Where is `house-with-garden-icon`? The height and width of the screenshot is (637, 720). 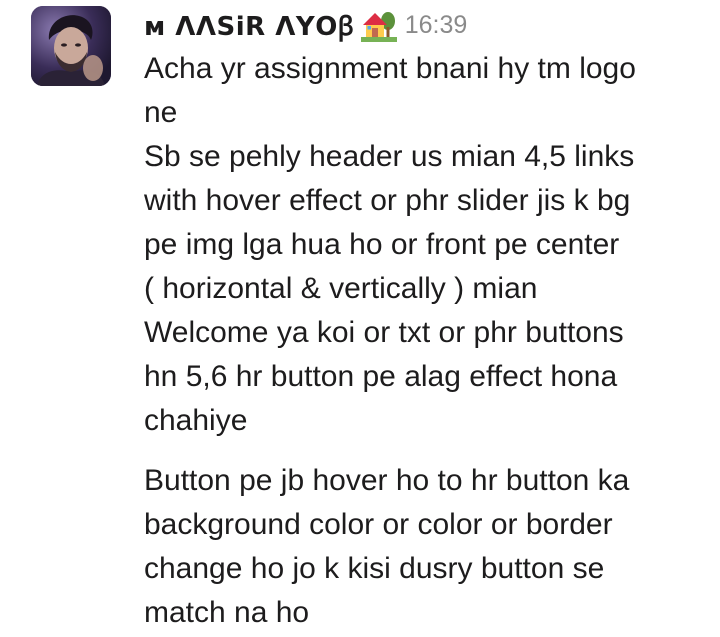
house-with-garden-icon is located at coordinates (378, 25).